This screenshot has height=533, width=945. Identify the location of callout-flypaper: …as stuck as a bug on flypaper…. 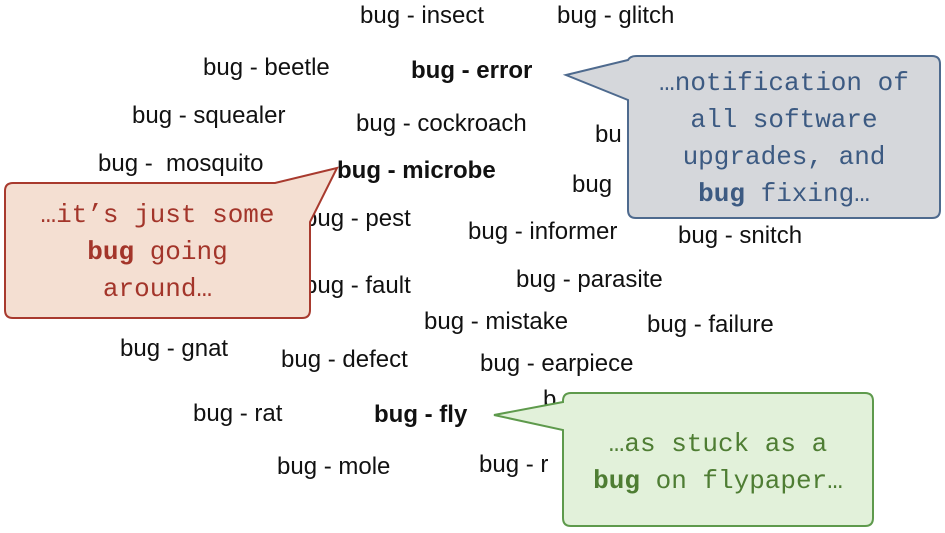
(718, 463).